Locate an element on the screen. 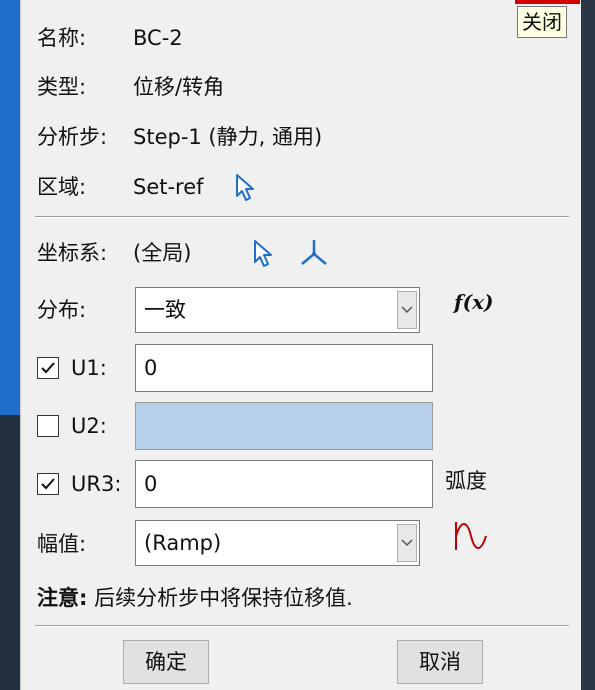 The height and width of the screenshot is (690, 595). u1-checkbox is located at coordinates (48, 368).